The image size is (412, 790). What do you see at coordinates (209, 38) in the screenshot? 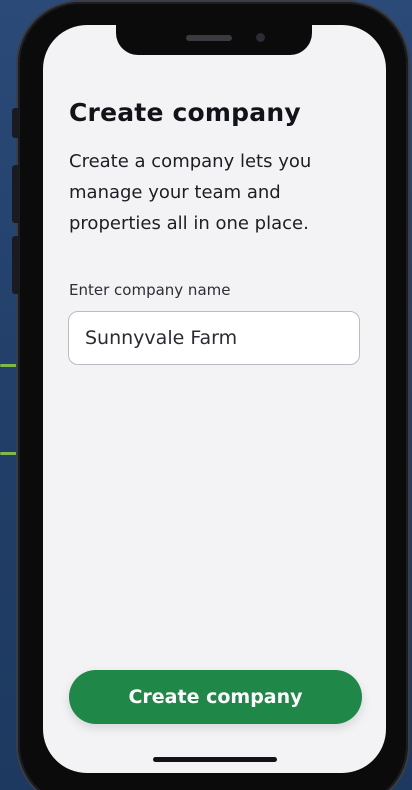
I see `speaker-grille` at bounding box center [209, 38].